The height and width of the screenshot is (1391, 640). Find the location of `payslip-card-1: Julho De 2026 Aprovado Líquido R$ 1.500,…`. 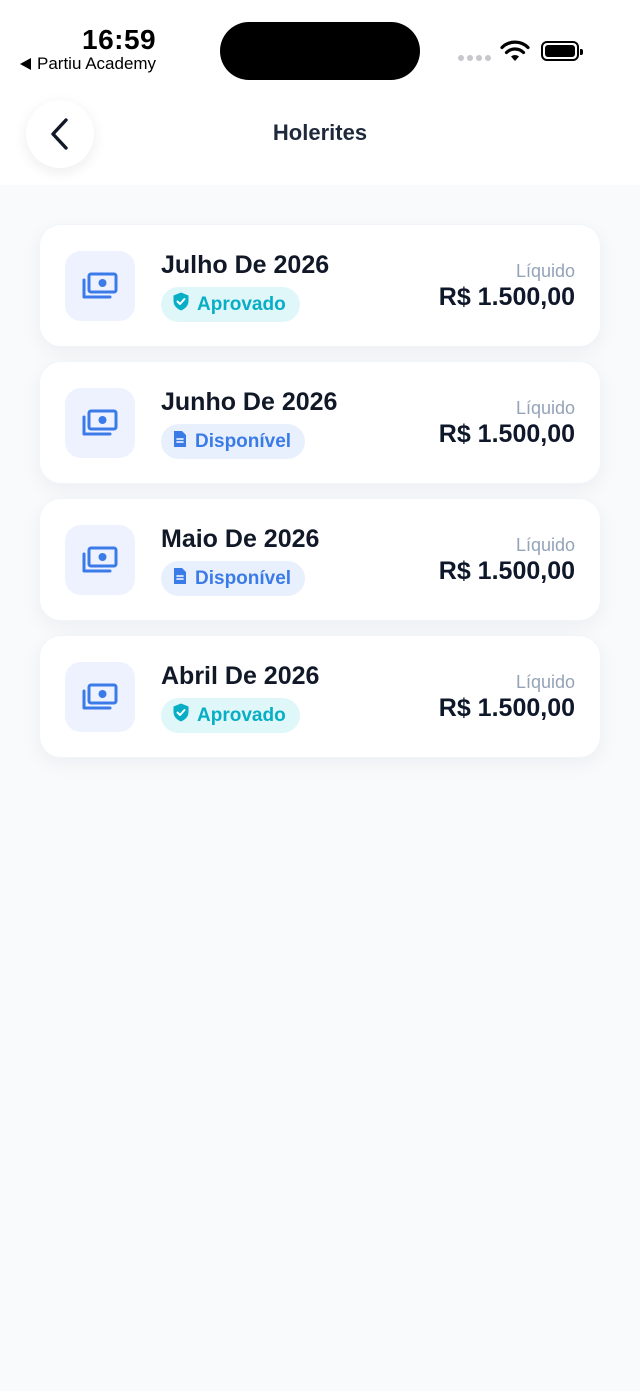

payslip-card-1: Julho De 2026 Aprovado Líquido R$ 1.500,… is located at coordinates (320, 285).